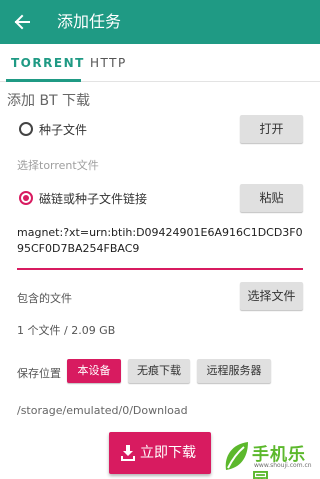 The width and height of the screenshot is (320, 479). I want to click on download-now-button: 立即下载, so click(160, 453).